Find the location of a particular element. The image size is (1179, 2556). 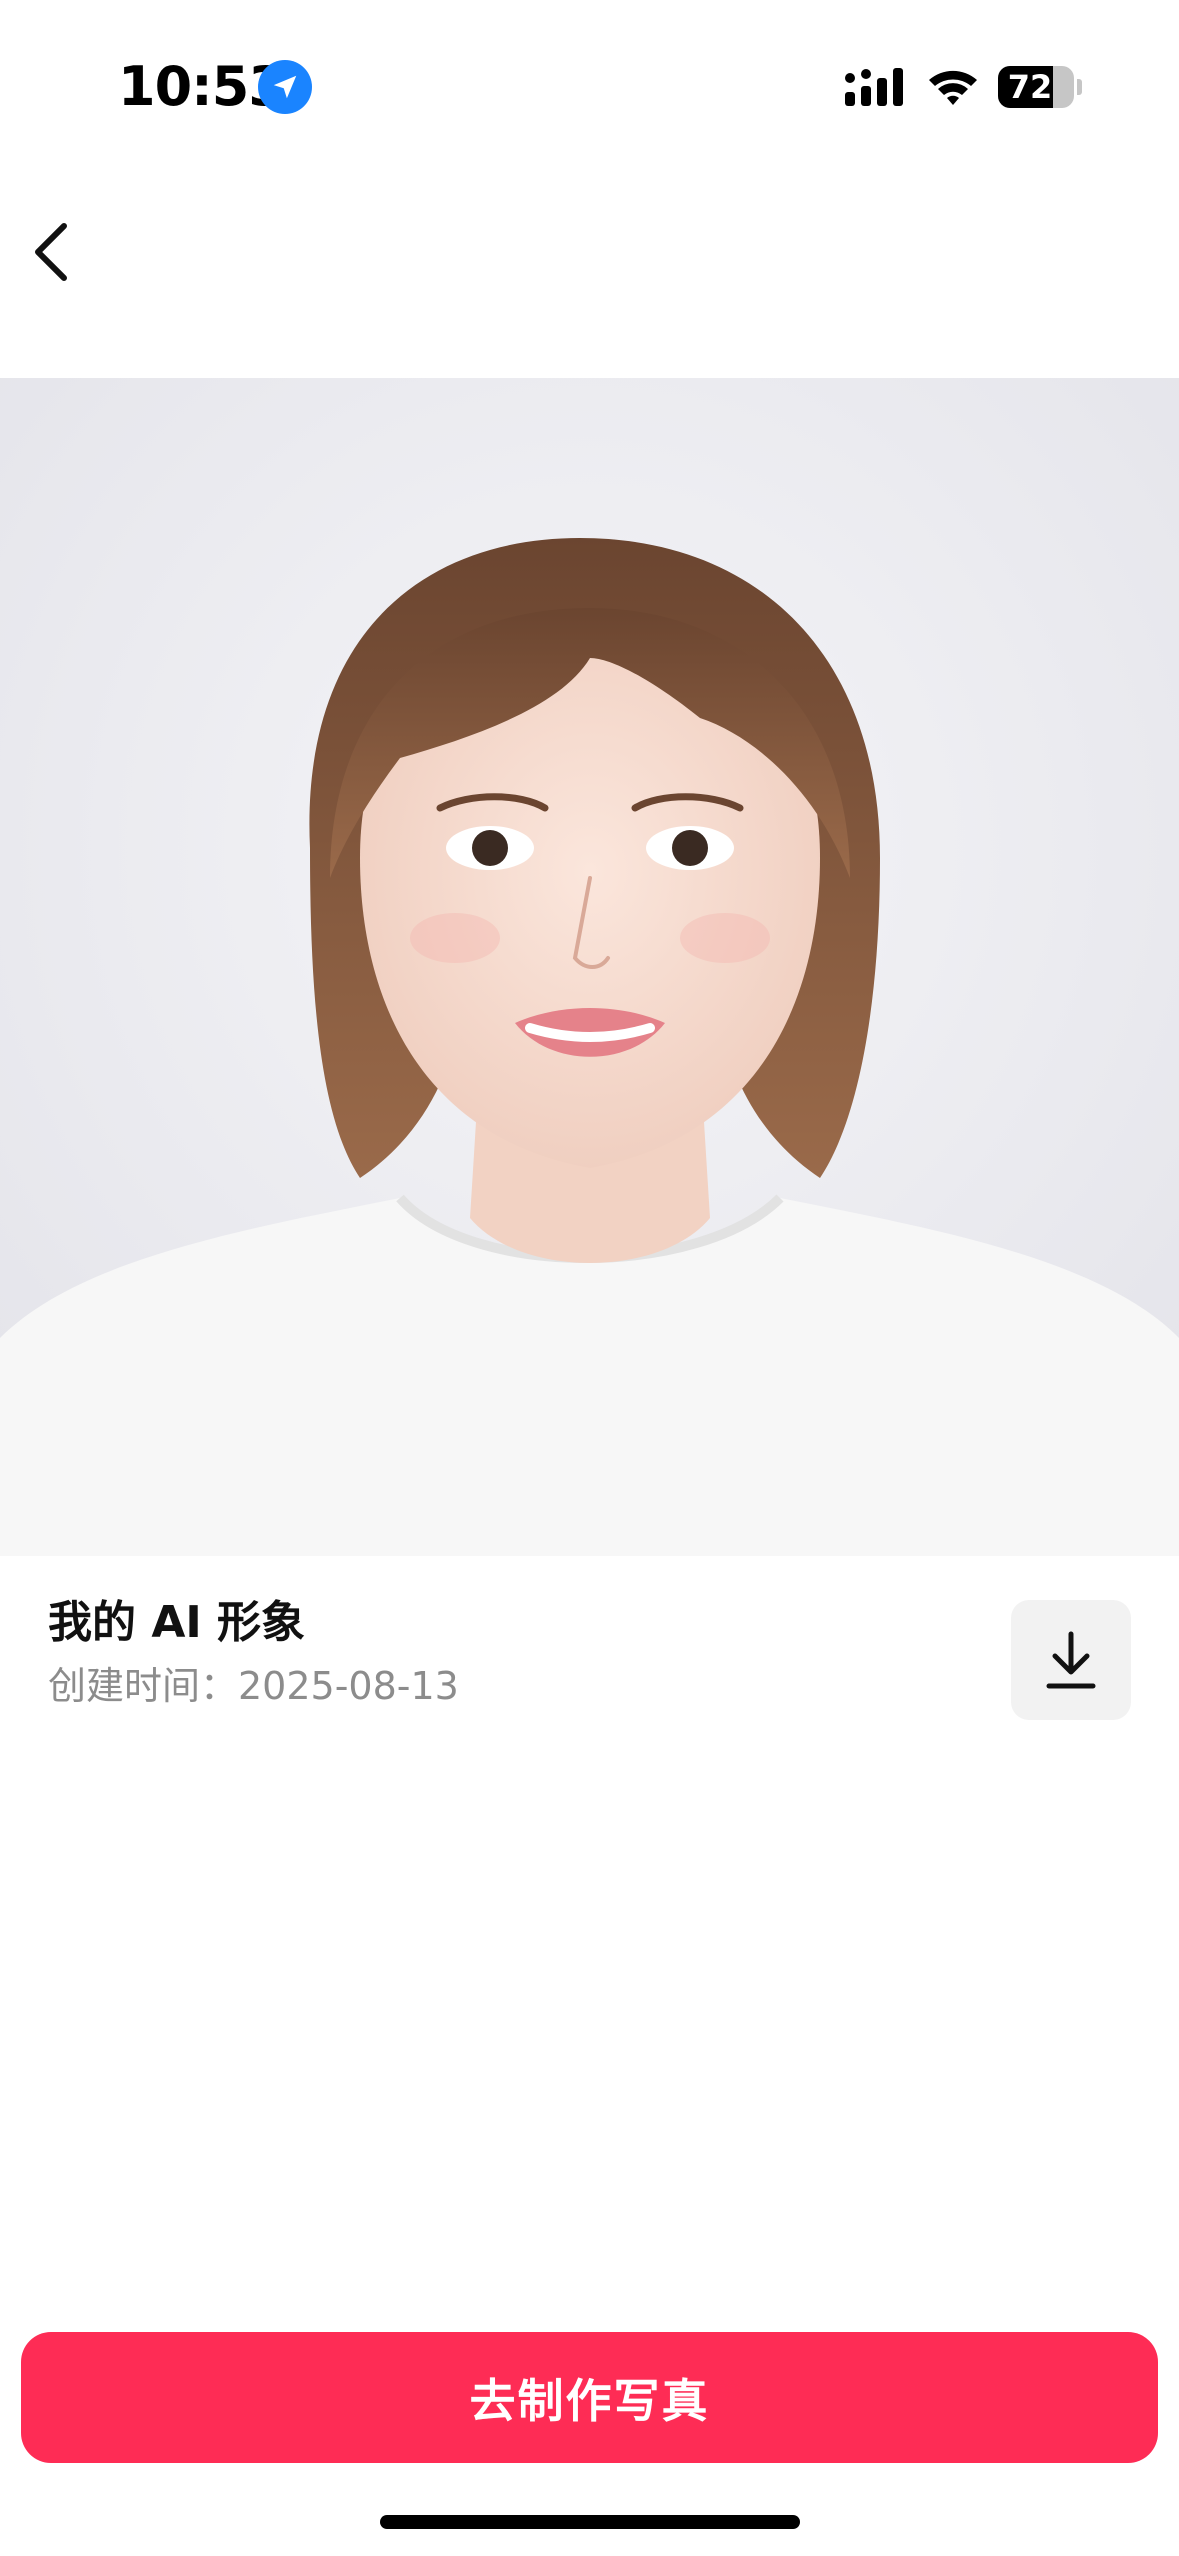

battery-body: 72 is located at coordinates (1036, 87).